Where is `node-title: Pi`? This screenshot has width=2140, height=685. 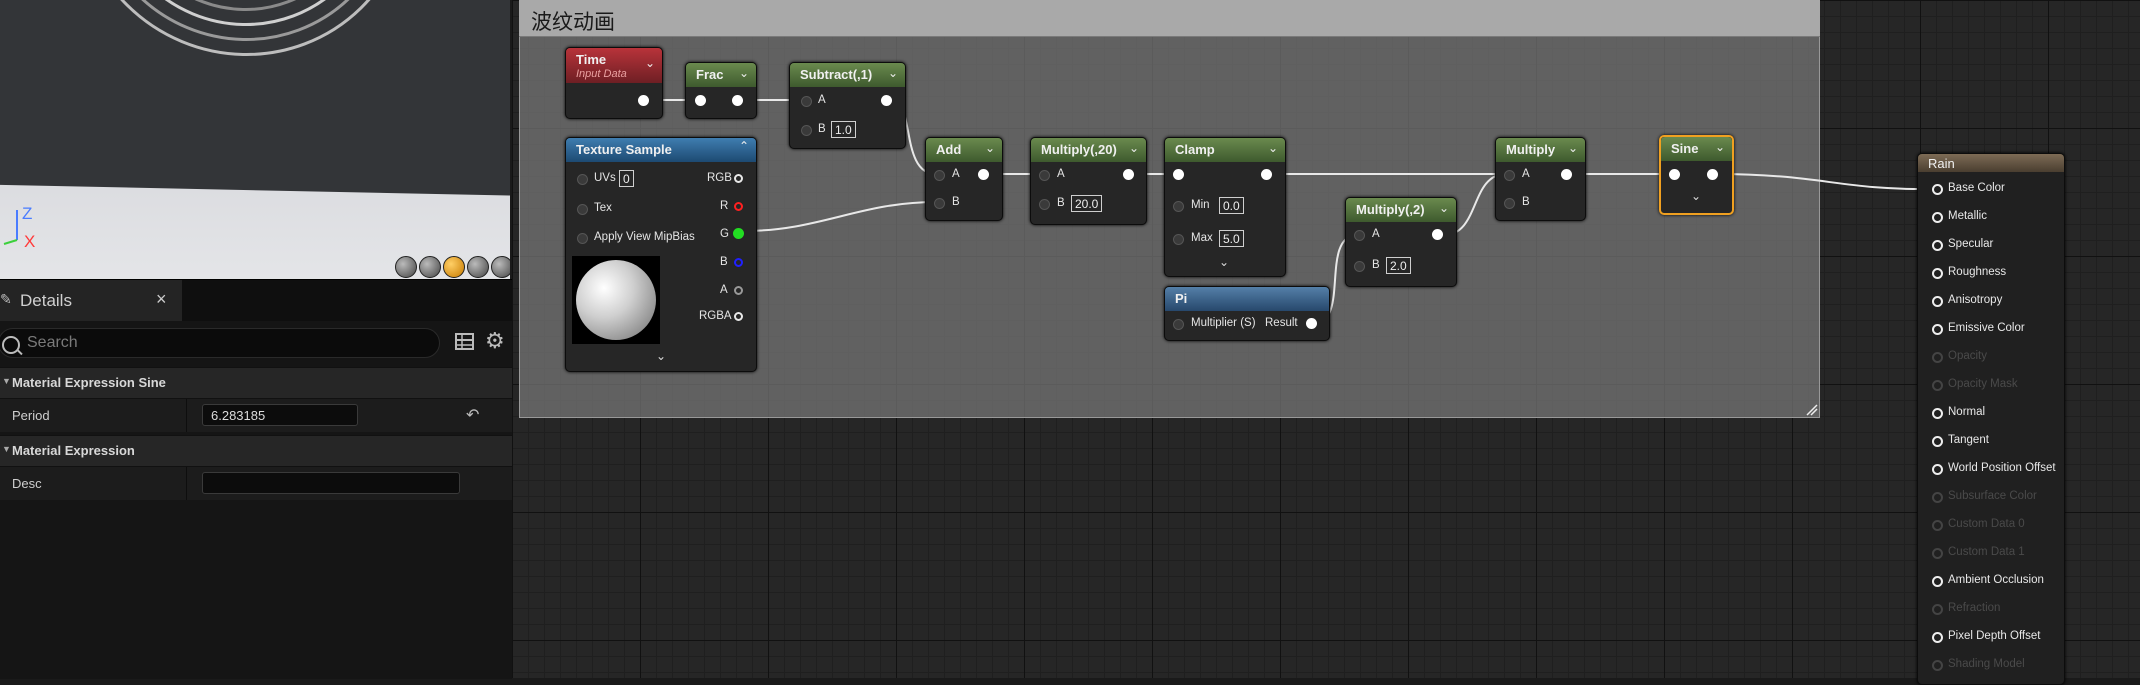
node-title: Pi is located at coordinates (1181, 298).